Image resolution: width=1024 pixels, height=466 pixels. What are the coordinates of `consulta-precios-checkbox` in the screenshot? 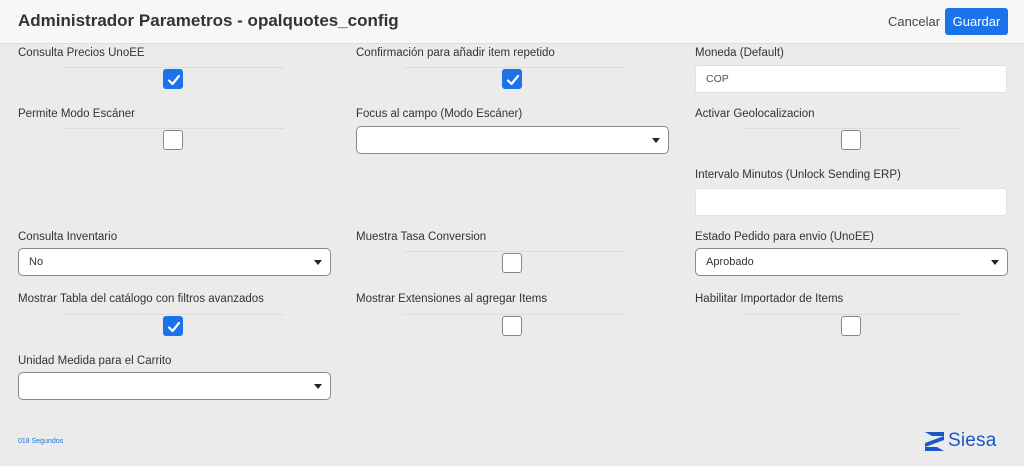 It's located at (173, 79).